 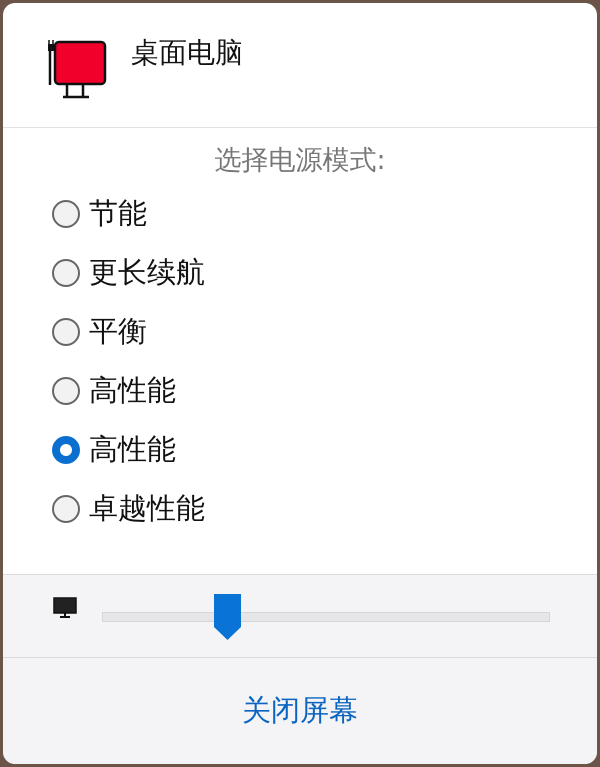 What do you see at coordinates (128, 272) in the screenshot?
I see `power-mode-option: 更长续航` at bounding box center [128, 272].